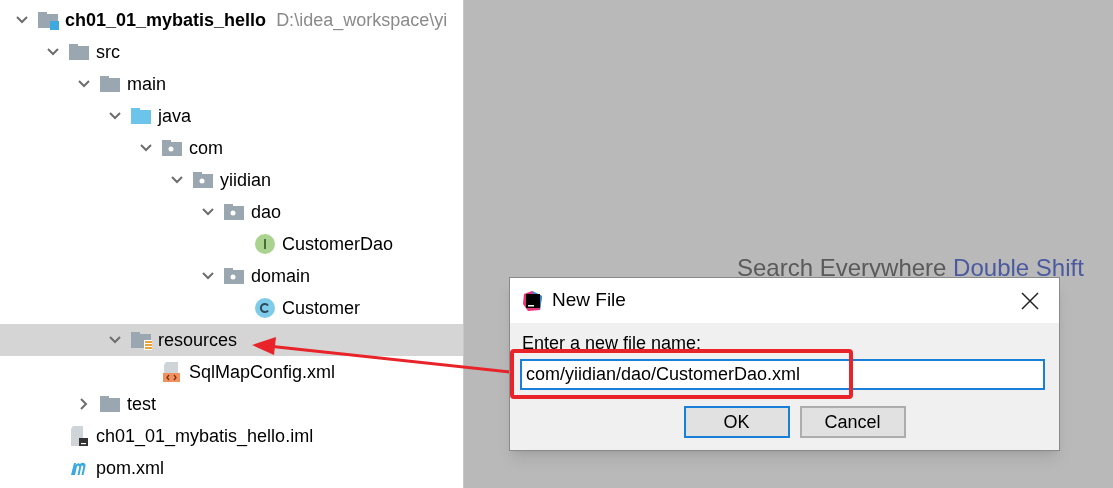  Describe the element at coordinates (48, 20) in the screenshot. I see `module-folder-icon` at that location.